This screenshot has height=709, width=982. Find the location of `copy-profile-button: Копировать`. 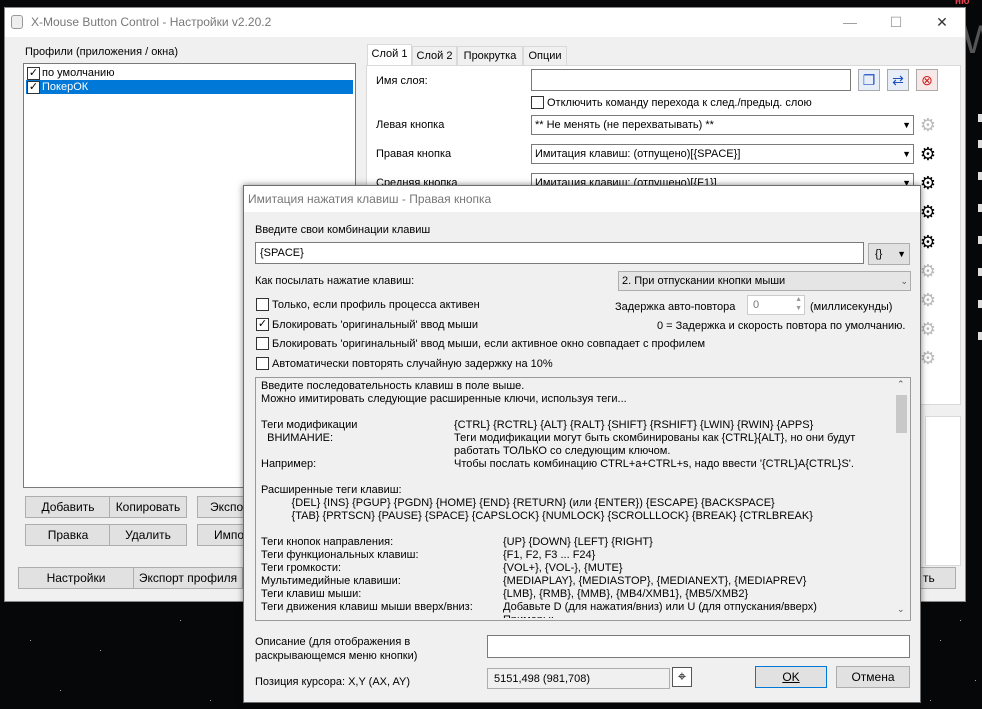

copy-profile-button: Копировать is located at coordinates (148, 507).